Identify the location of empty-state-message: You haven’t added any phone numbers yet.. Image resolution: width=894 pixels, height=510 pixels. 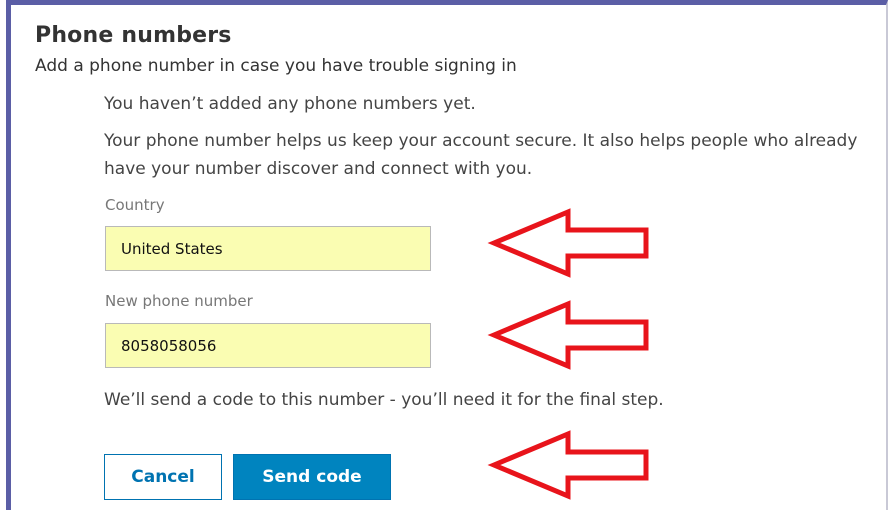
(290, 104).